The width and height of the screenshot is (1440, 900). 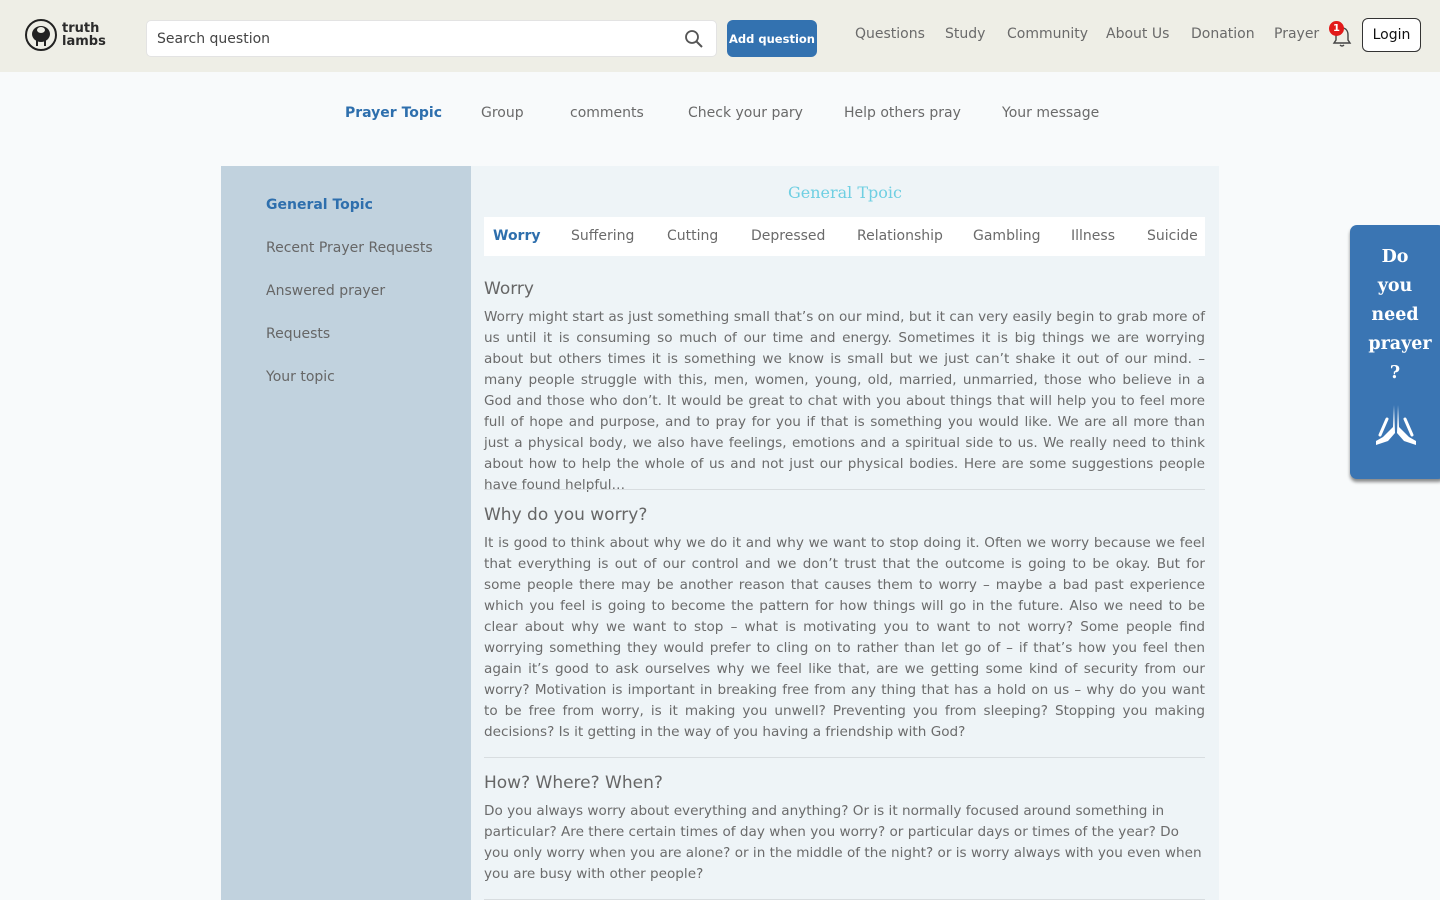 I want to click on search-box, so click(x=431, y=38).